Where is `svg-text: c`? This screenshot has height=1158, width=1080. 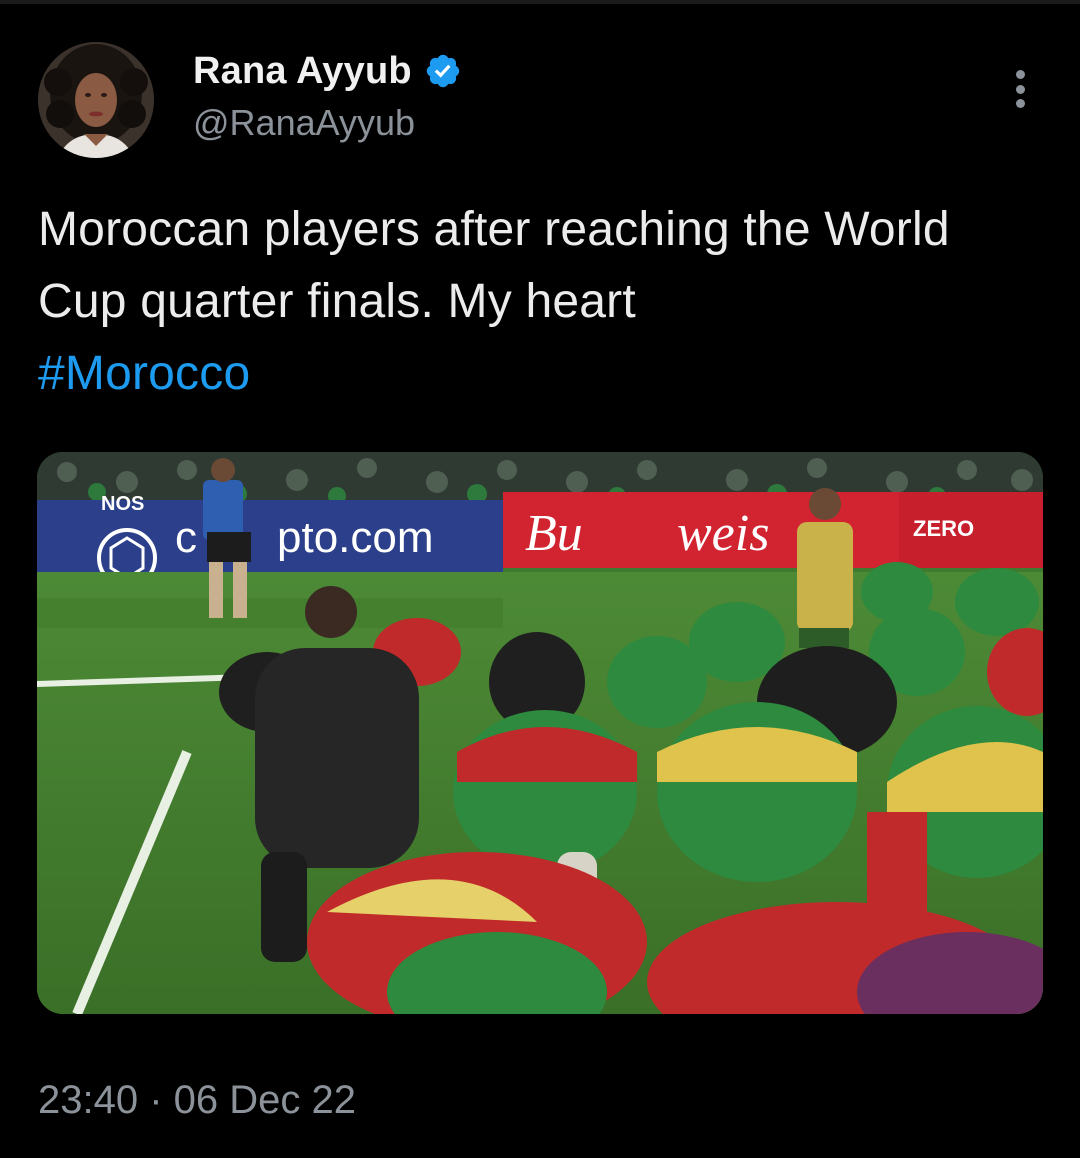 svg-text: c is located at coordinates (186, 537).